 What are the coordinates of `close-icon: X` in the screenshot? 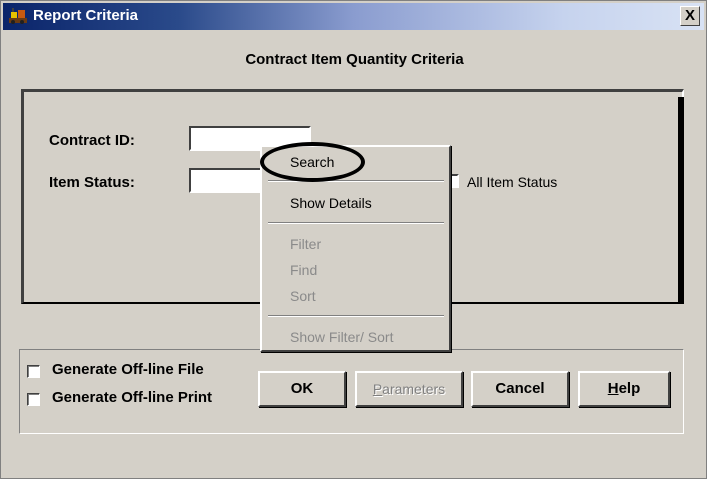 It's located at (689, 15).